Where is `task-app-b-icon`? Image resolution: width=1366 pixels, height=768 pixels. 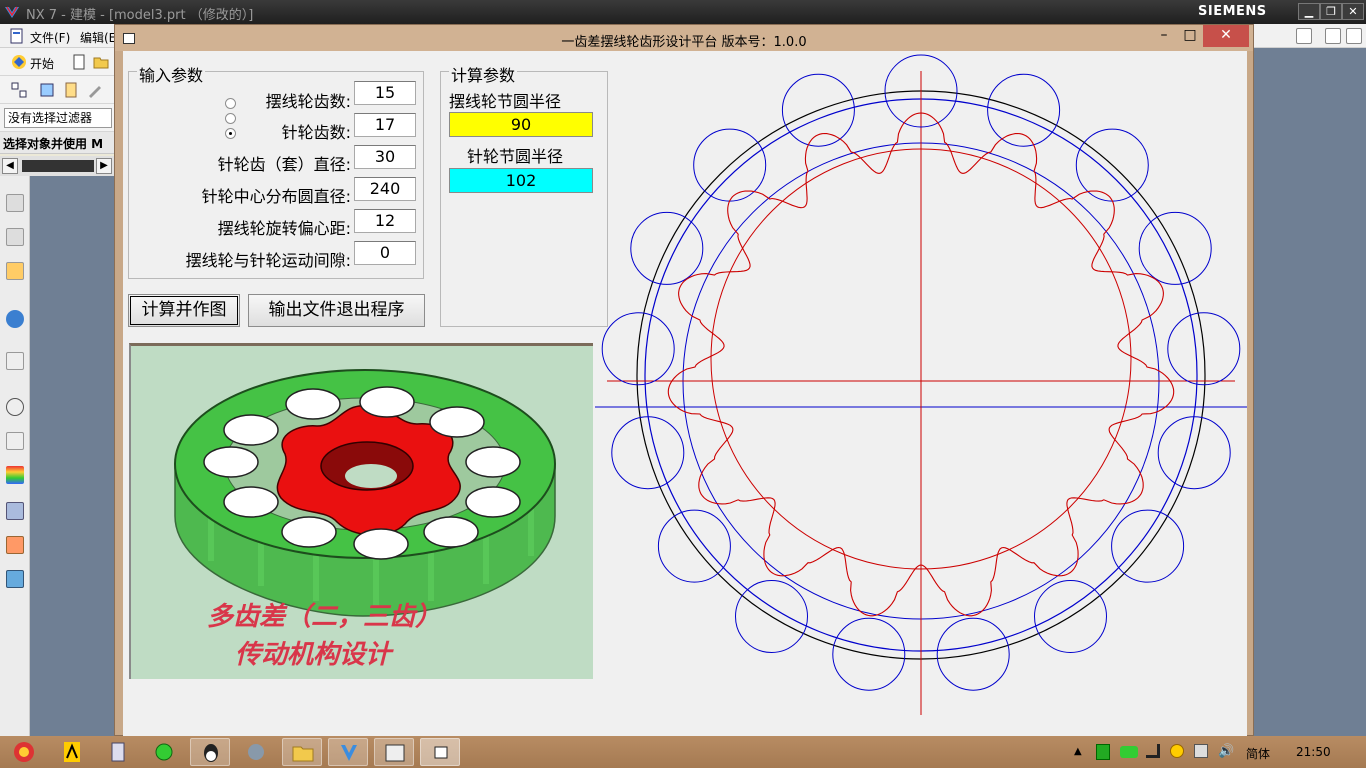 task-app-b-icon is located at coordinates (256, 752).